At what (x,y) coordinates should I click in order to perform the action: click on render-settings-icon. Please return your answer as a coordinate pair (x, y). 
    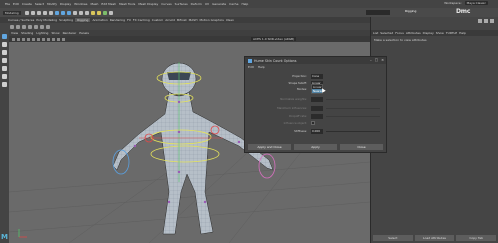
    Looking at the image, I should click on (104, 12).